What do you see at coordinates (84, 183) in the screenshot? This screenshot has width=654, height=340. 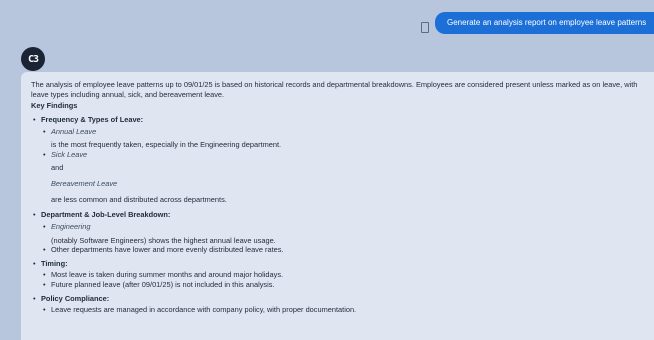 I see `bereavement-leave-term: Bereavement Leave` at bounding box center [84, 183].